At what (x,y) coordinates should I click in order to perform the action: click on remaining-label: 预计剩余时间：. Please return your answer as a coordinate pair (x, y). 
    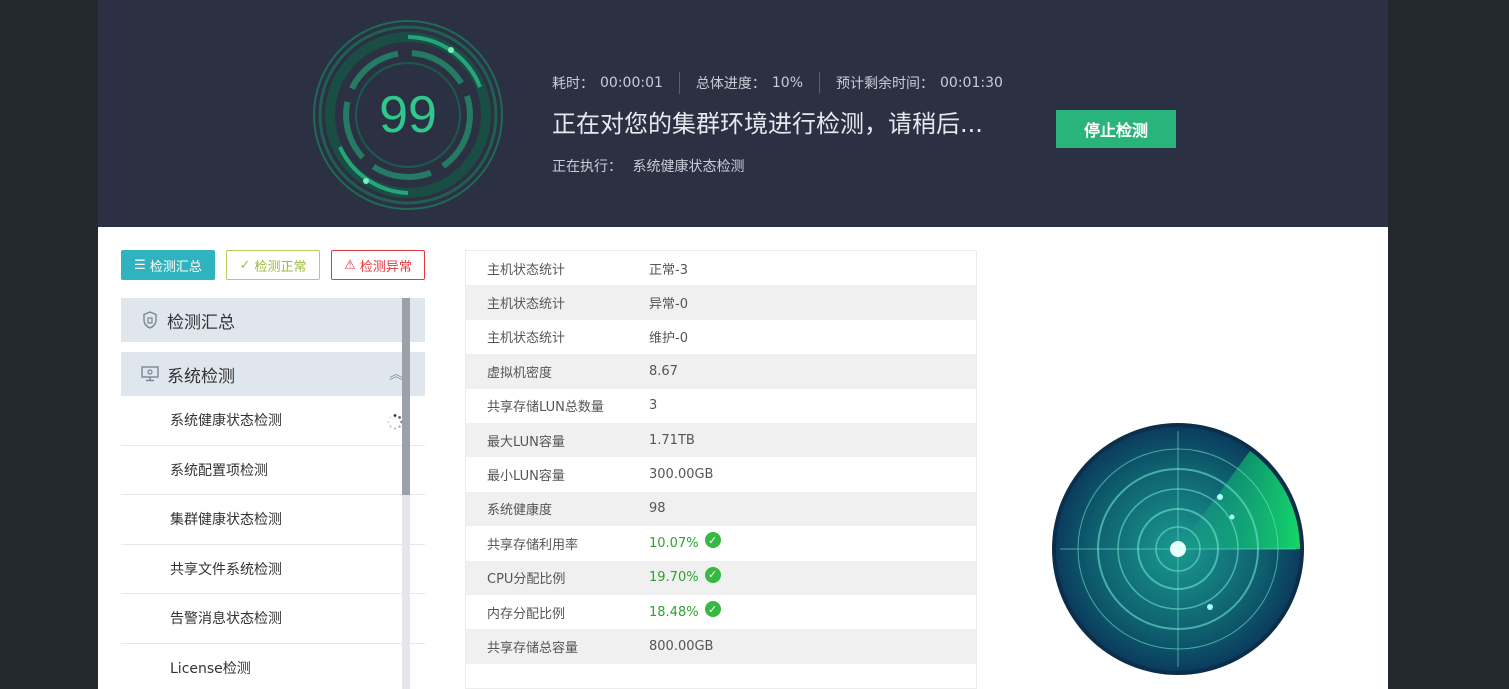
    Looking at the image, I should click on (885, 84).